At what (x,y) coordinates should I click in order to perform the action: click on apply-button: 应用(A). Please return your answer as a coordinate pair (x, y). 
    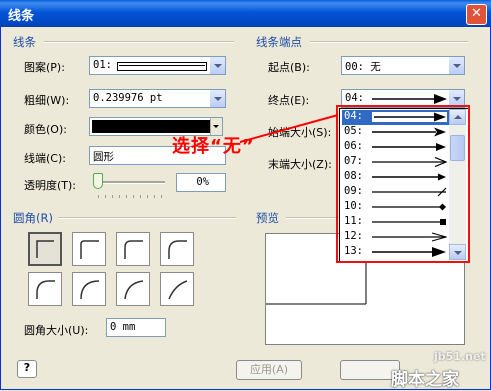
    Looking at the image, I should click on (269, 370).